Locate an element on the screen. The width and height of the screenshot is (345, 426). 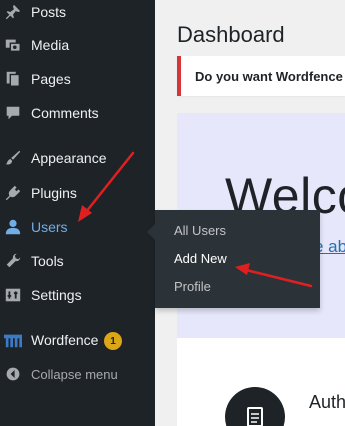
sidebar-item-settings: Settings is located at coordinates (77, 295).